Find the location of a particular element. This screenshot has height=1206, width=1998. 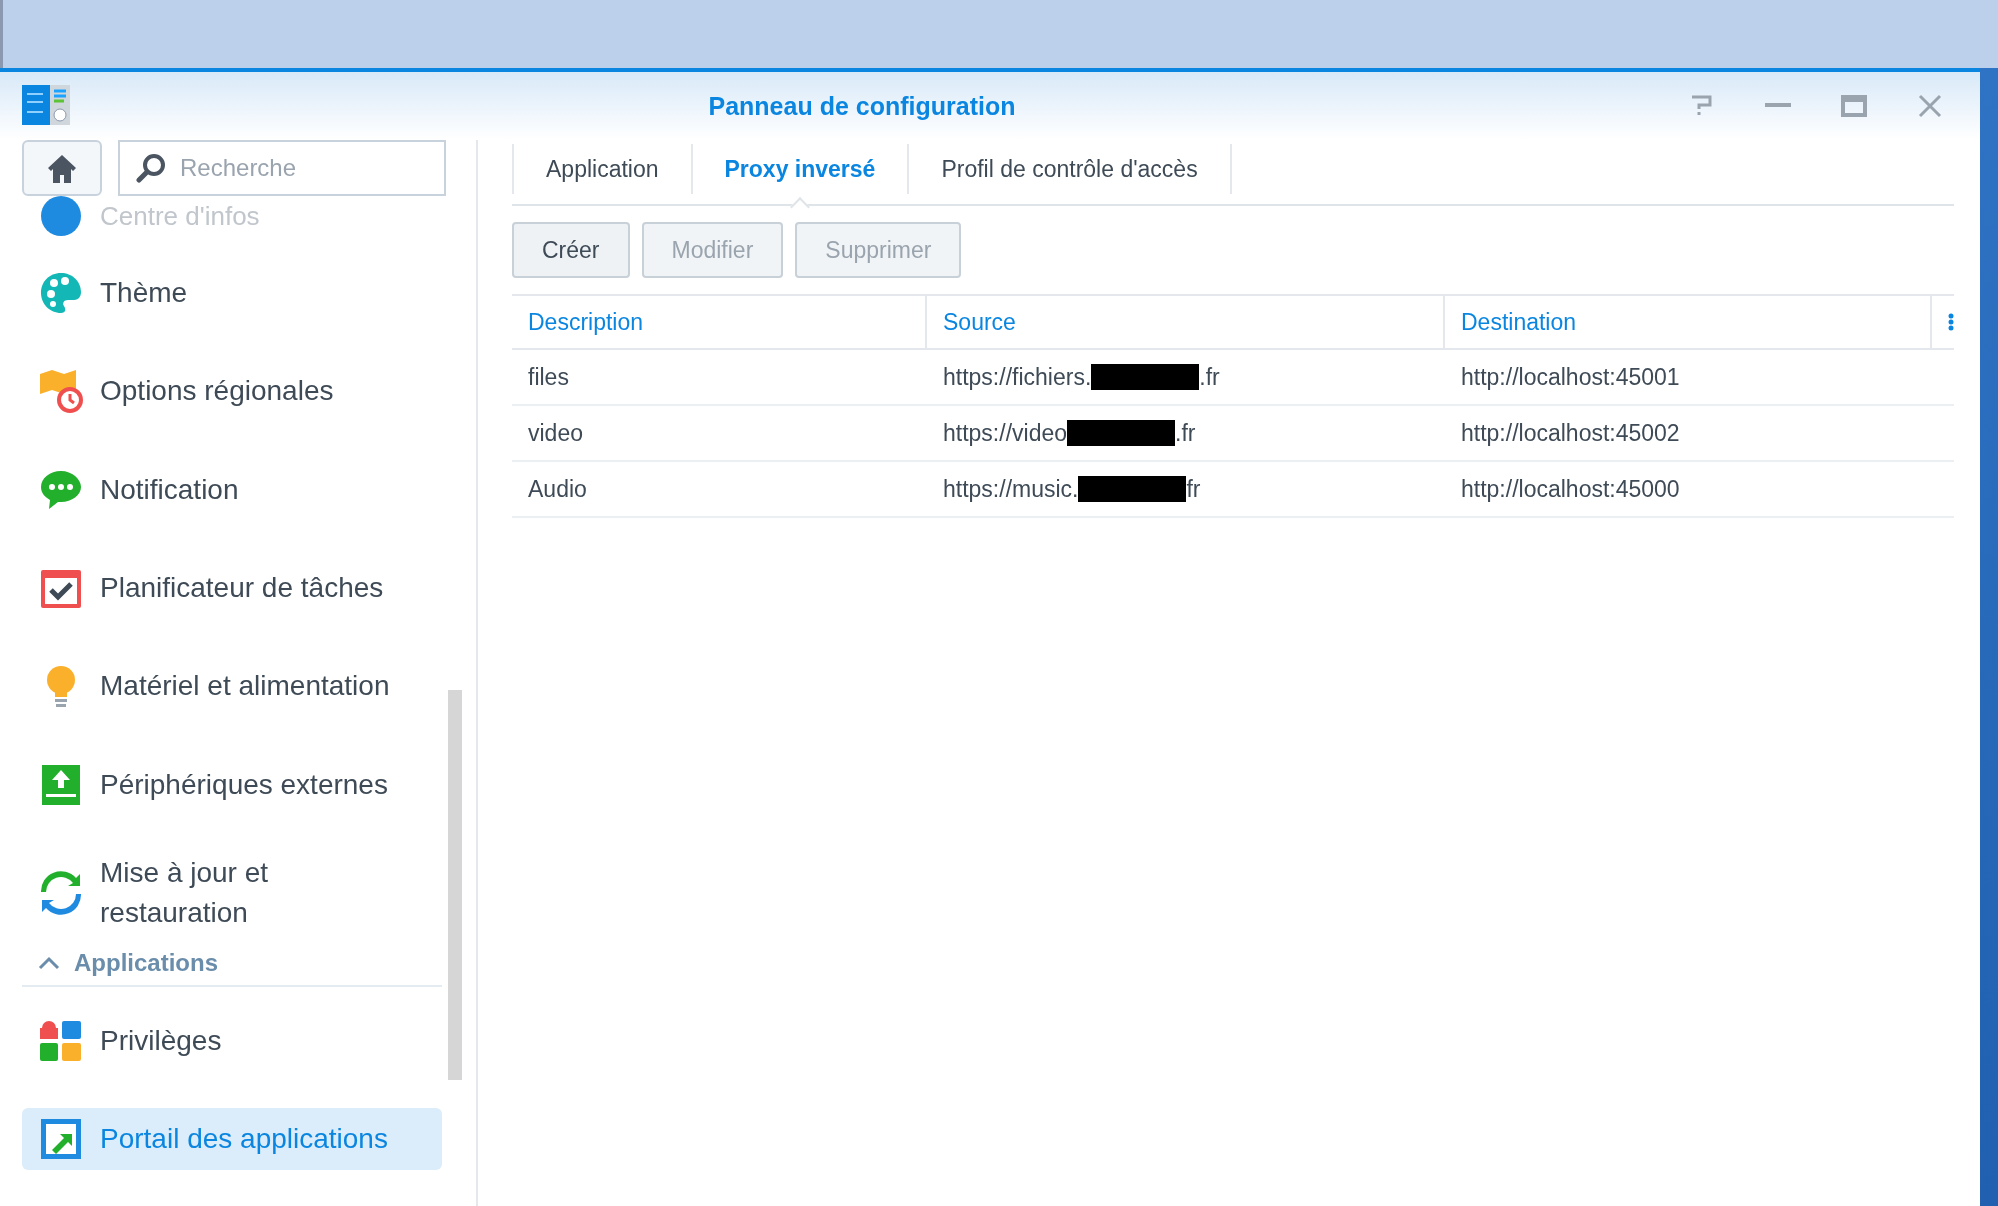

more-options-icon is located at coordinates (1951, 322).